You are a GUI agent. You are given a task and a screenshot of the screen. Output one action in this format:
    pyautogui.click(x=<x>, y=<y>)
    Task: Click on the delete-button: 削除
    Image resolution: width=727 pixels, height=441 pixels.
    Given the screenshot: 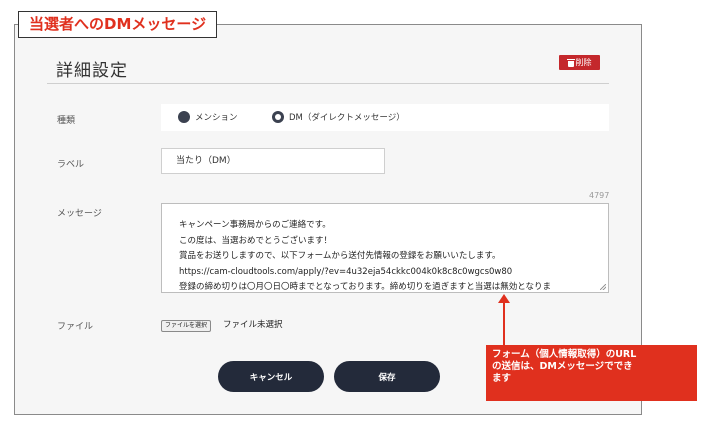 What is the action you would take?
    pyautogui.click(x=579, y=62)
    